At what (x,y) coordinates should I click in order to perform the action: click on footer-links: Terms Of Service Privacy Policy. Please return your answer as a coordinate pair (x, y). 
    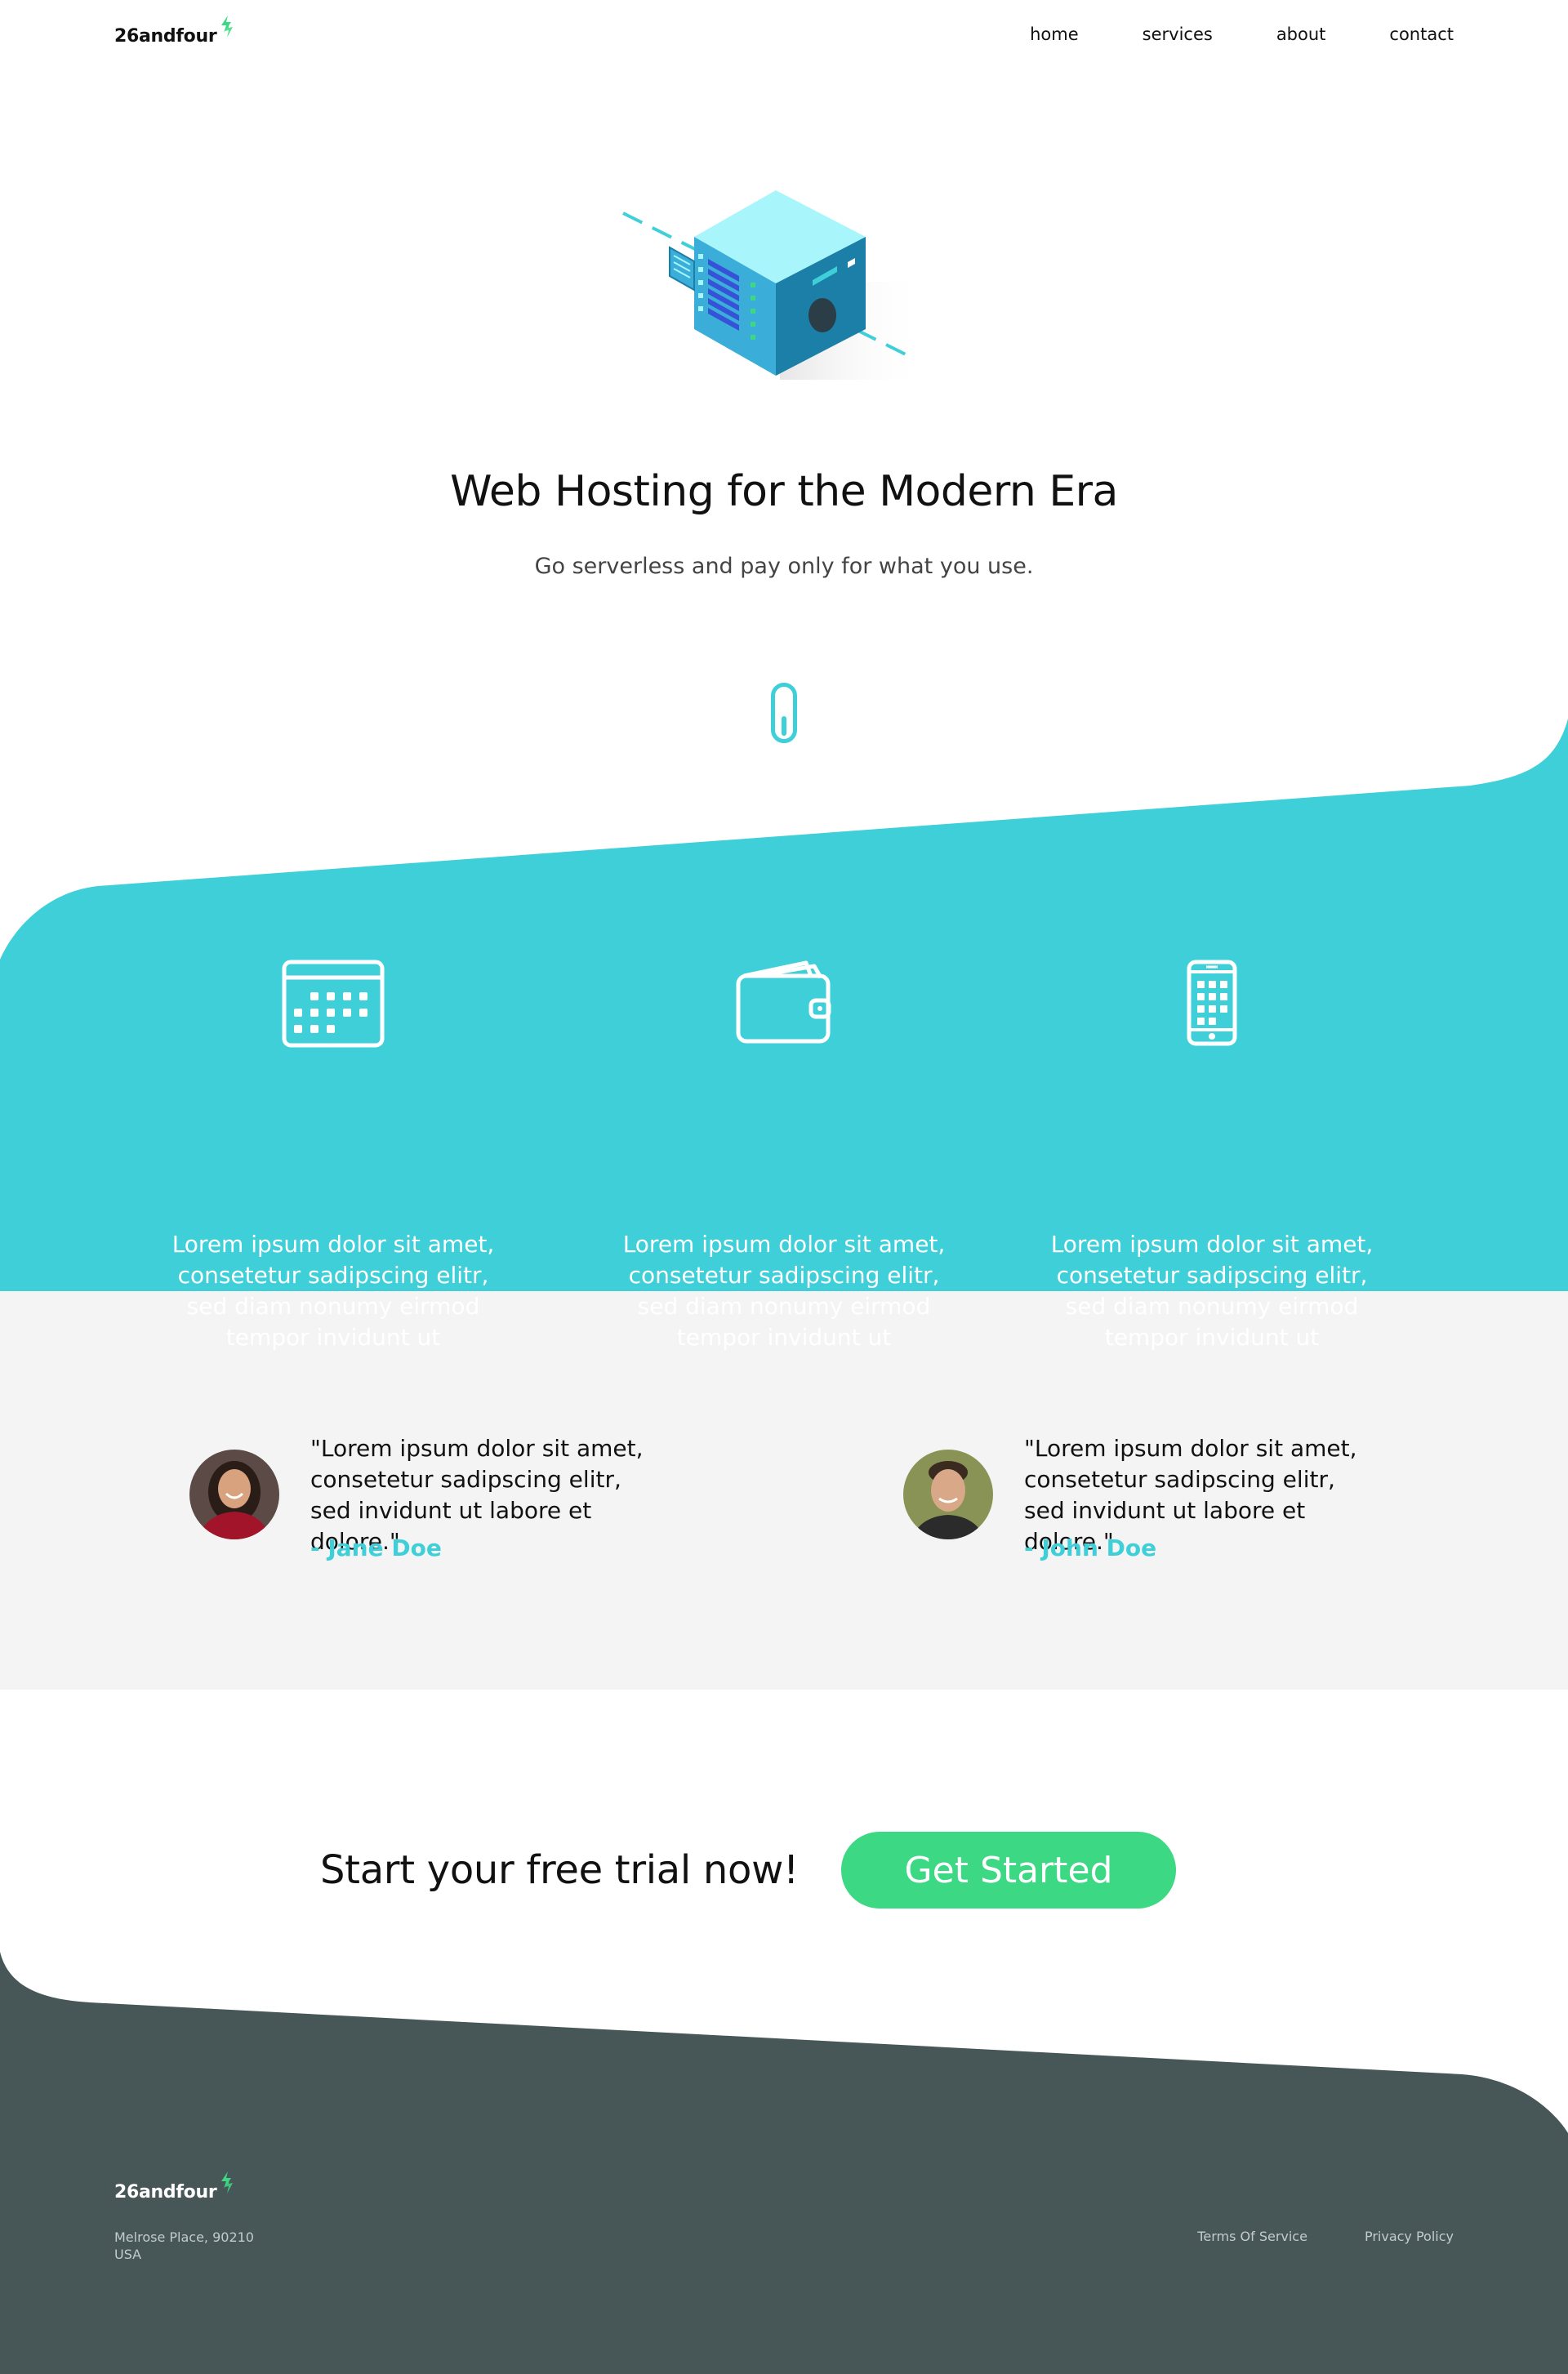
    Looking at the image, I should click on (1297, 2236).